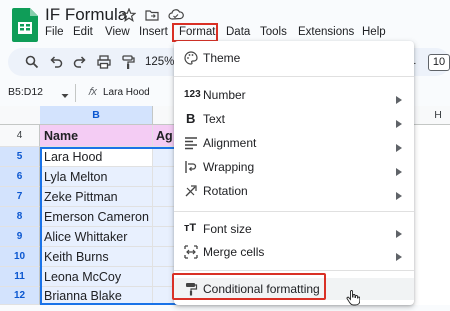 The image size is (450, 311). Describe the element at coordinates (230, 143) in the screenshot. I see `menu-item-label: Alignment` at that location.